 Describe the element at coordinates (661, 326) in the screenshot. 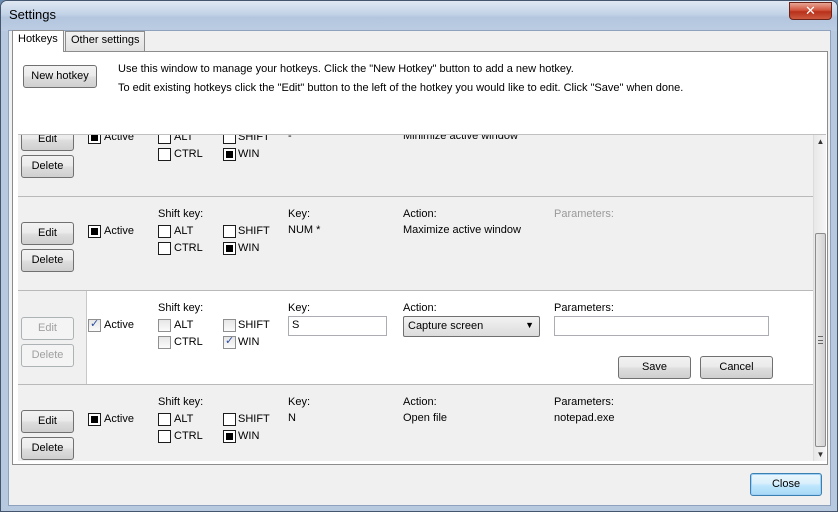

I see `parameters-input` at that location.